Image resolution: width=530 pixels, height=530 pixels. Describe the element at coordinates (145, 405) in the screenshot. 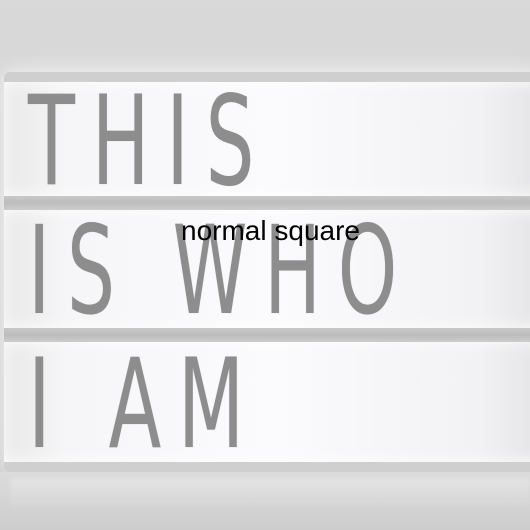

I see `sign-line-3: I AM` at that location.